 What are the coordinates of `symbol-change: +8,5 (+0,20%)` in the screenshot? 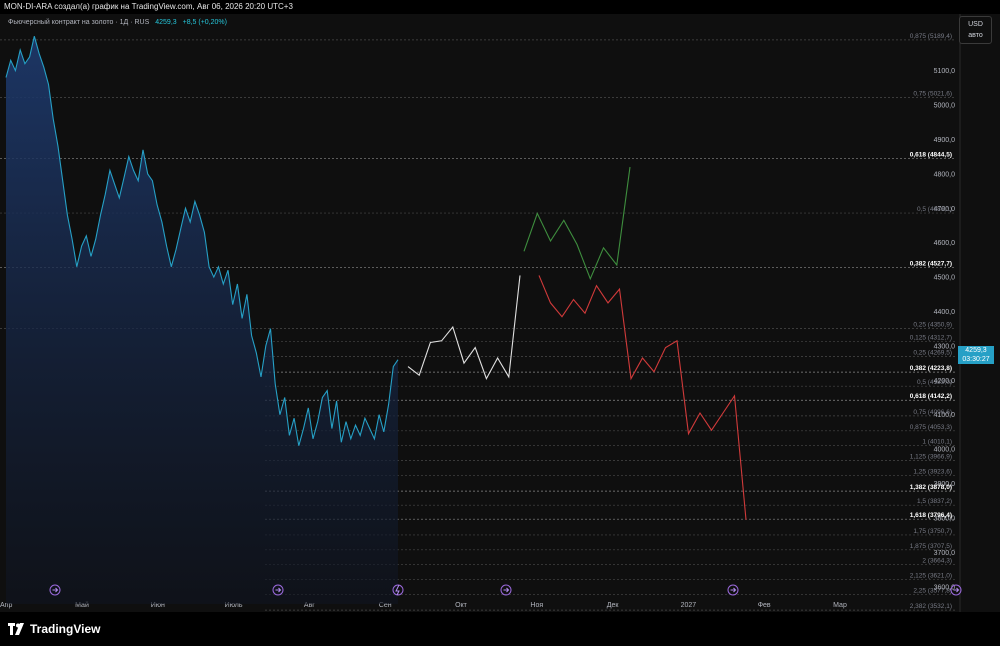 It's located at (204, 22).